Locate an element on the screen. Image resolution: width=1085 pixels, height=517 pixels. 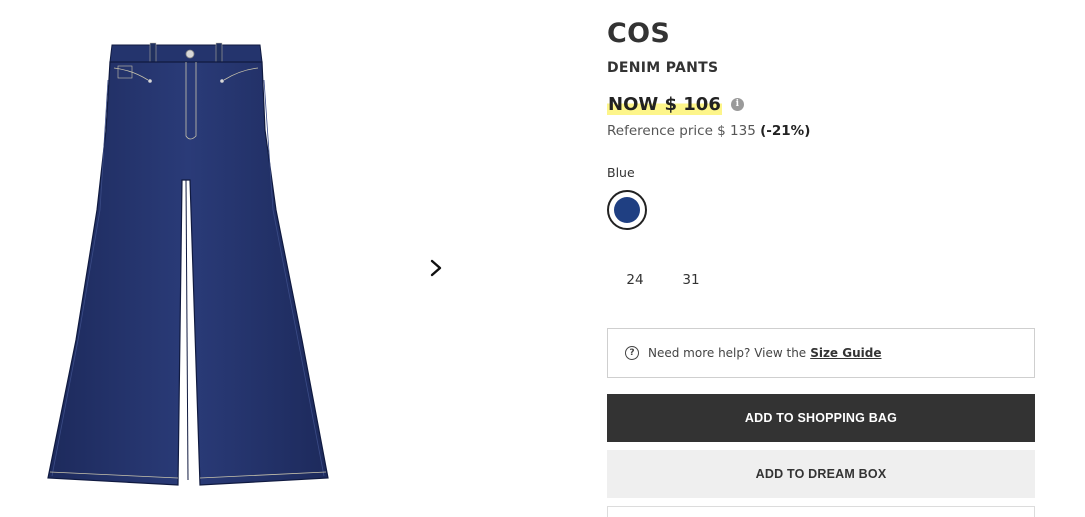
sale-price: NOW $ 106 is located at coordinates (664, 104).